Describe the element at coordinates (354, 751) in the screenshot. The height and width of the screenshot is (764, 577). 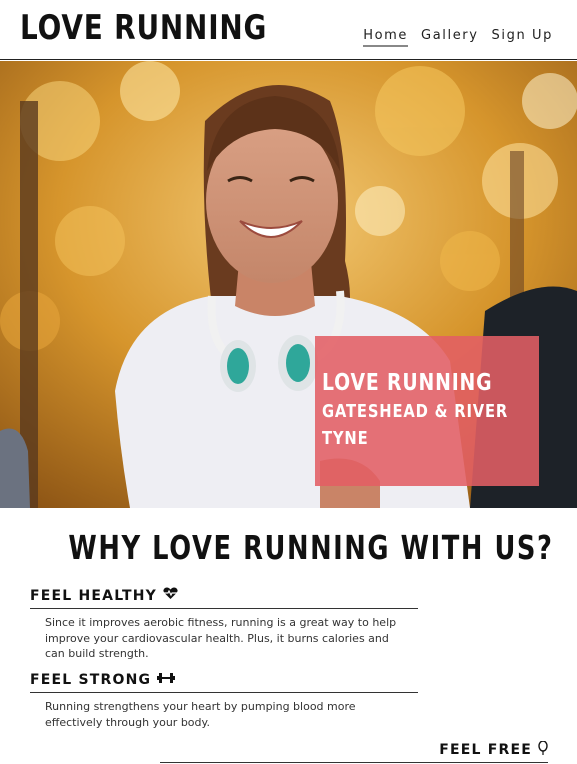
I see `feature-free: FEEL FREE` at that location.